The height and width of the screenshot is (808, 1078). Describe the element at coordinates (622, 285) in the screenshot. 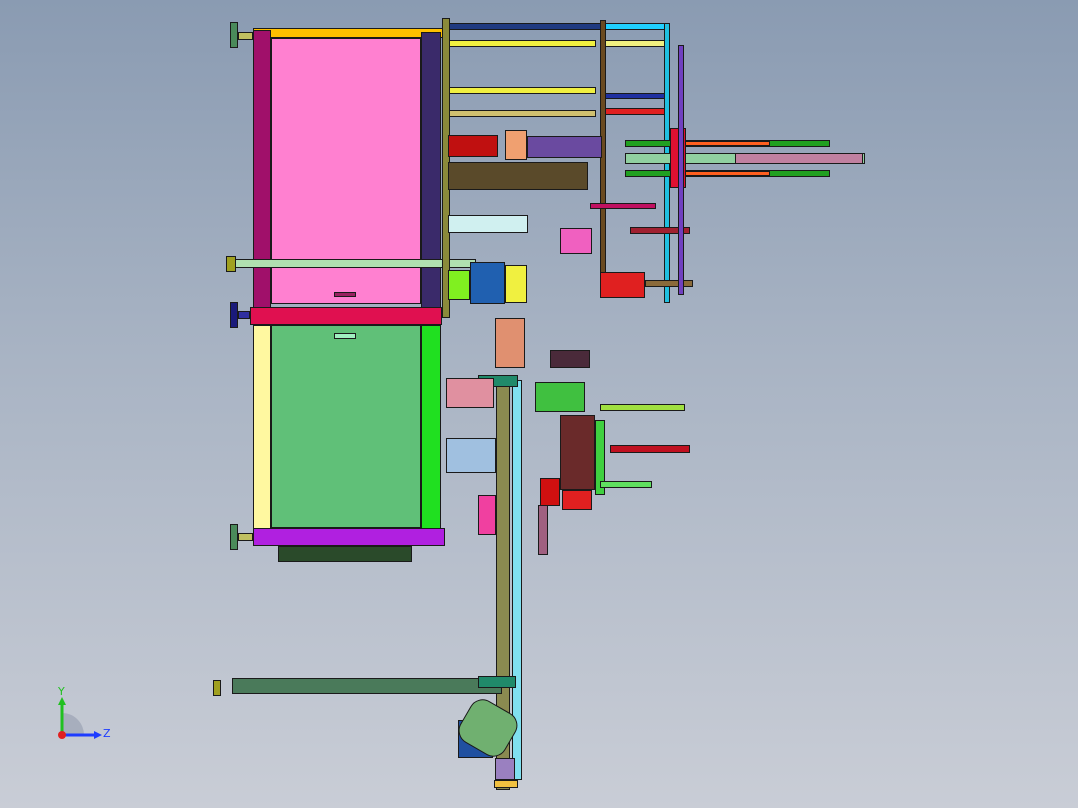

I see `cylinder-red-mid` at that location.